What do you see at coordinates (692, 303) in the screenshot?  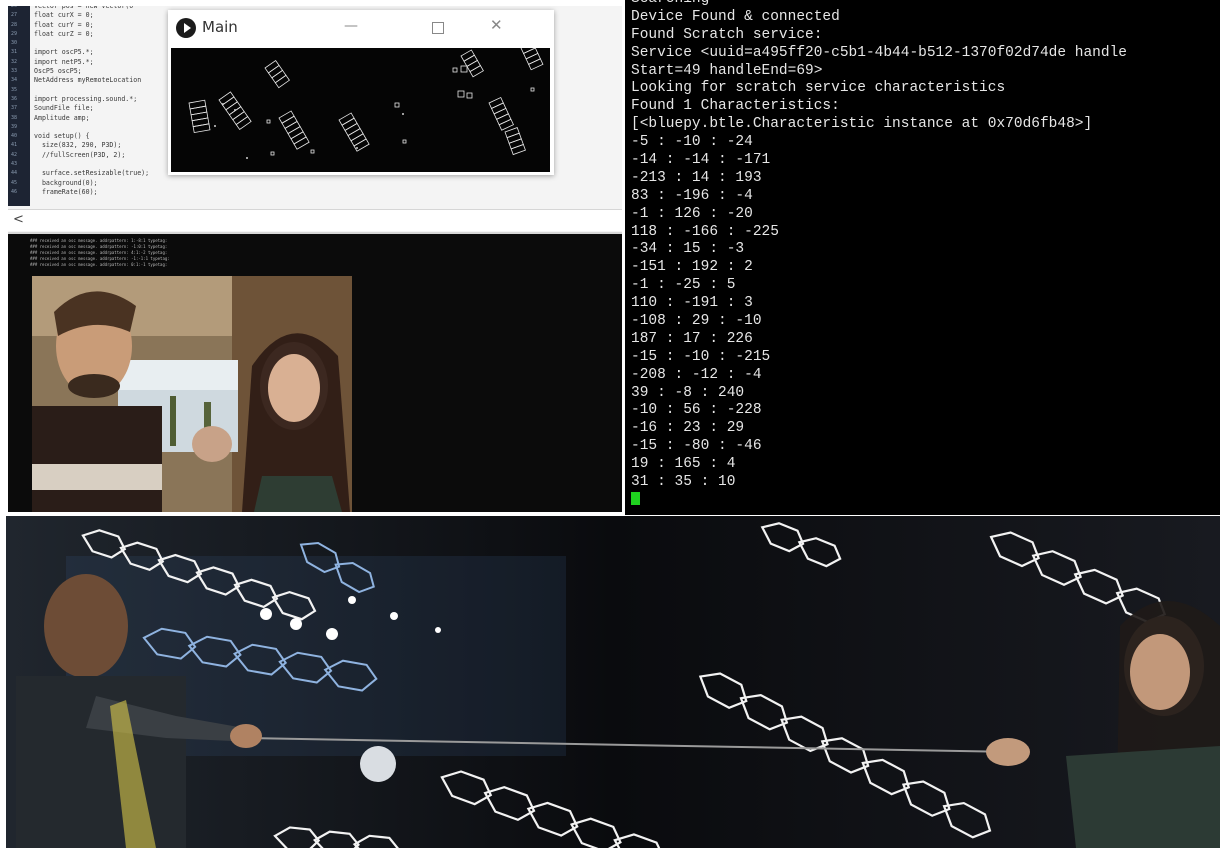 I see `terminal-line: 110 : -191 : 3` at bounding box center [692, 303].